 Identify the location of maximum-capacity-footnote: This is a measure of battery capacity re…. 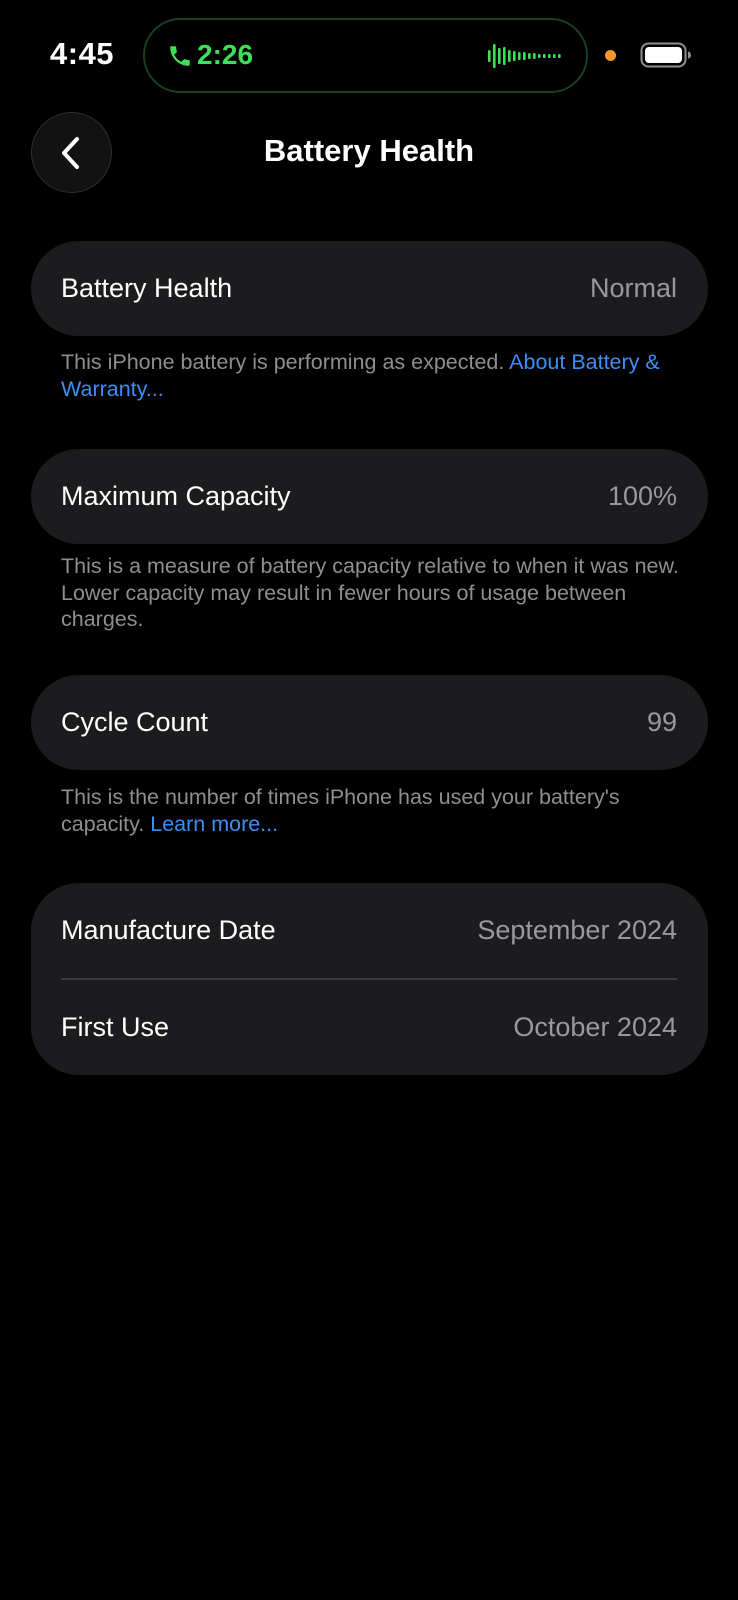
(381, 593).